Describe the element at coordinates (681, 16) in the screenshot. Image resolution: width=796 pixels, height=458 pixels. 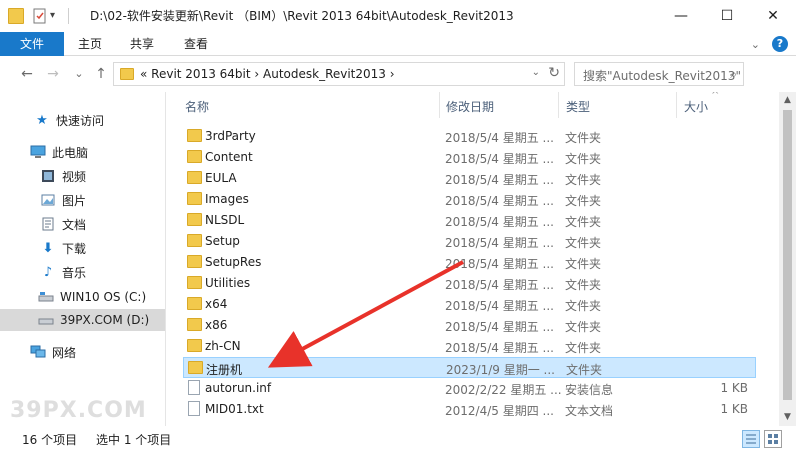
I see `minimize-button: —` at that location.